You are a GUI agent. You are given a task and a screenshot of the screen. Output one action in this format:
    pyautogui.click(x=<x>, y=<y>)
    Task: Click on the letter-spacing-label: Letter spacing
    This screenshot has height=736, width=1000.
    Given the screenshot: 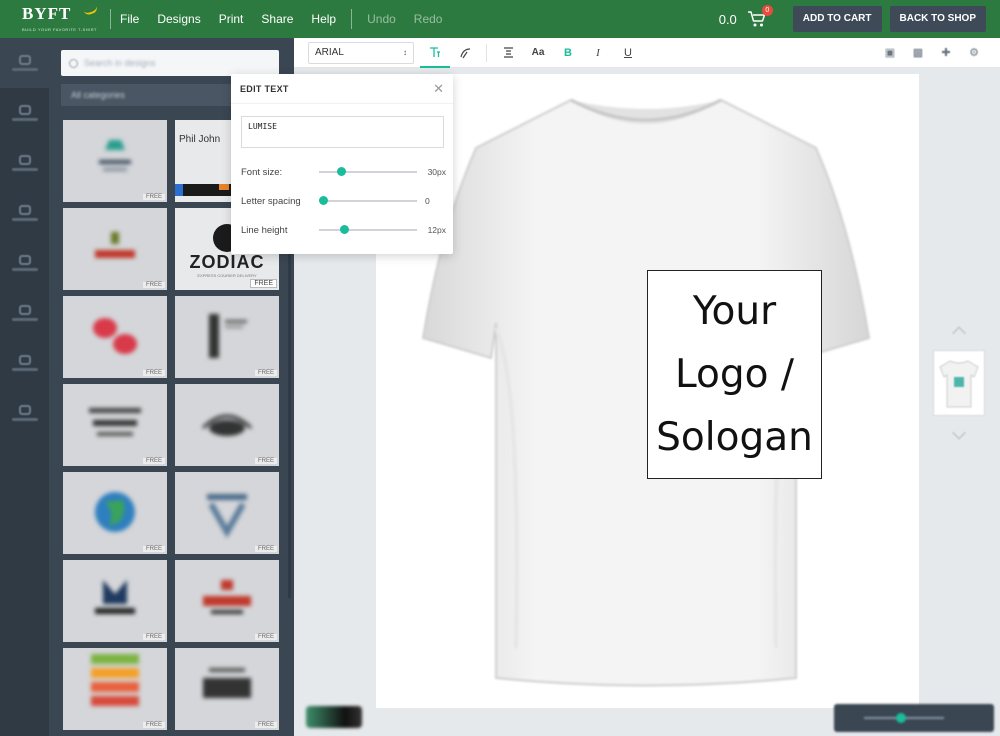 What is the action you would take?
    pyautogui.click(x=271, y=201)
    